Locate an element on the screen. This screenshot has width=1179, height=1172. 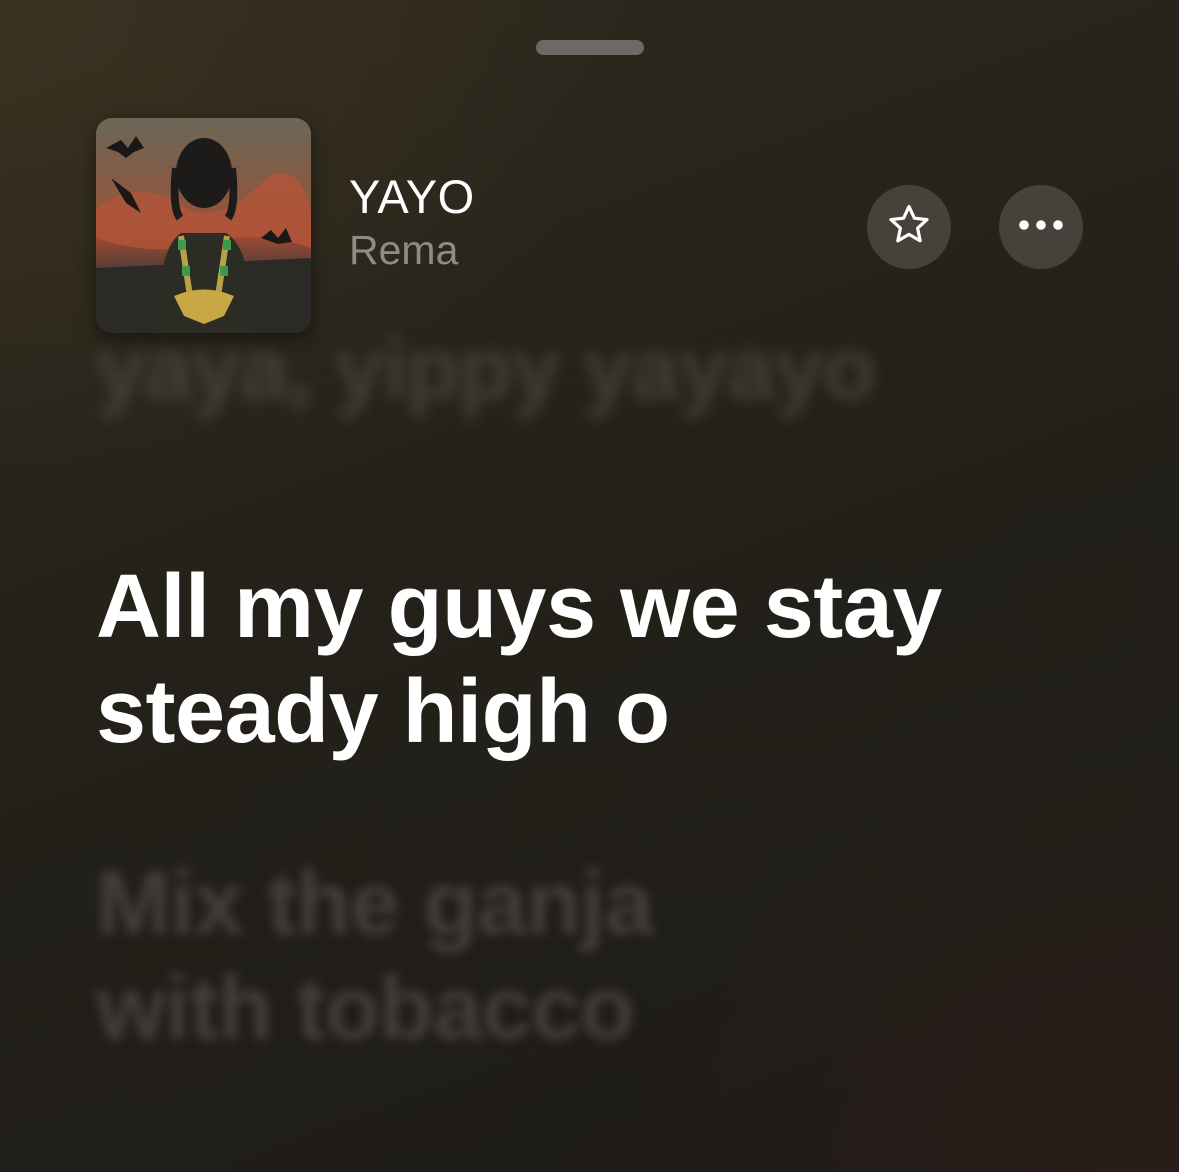
lyric-line-next: Mix the ganja with tobacco is located at coordinates (446, 957).